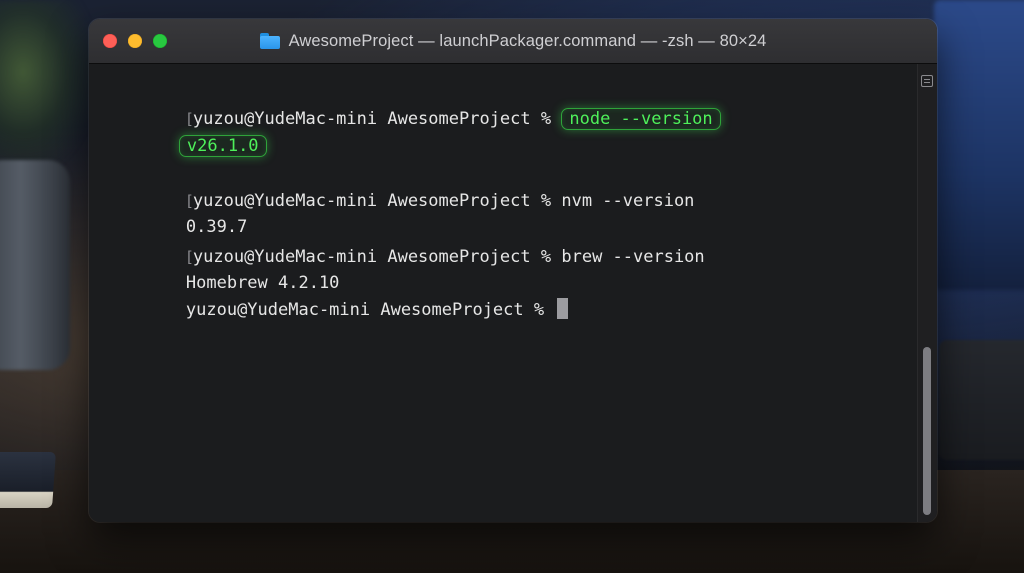  I want to click on background-plant-pot, so click(35, 265).